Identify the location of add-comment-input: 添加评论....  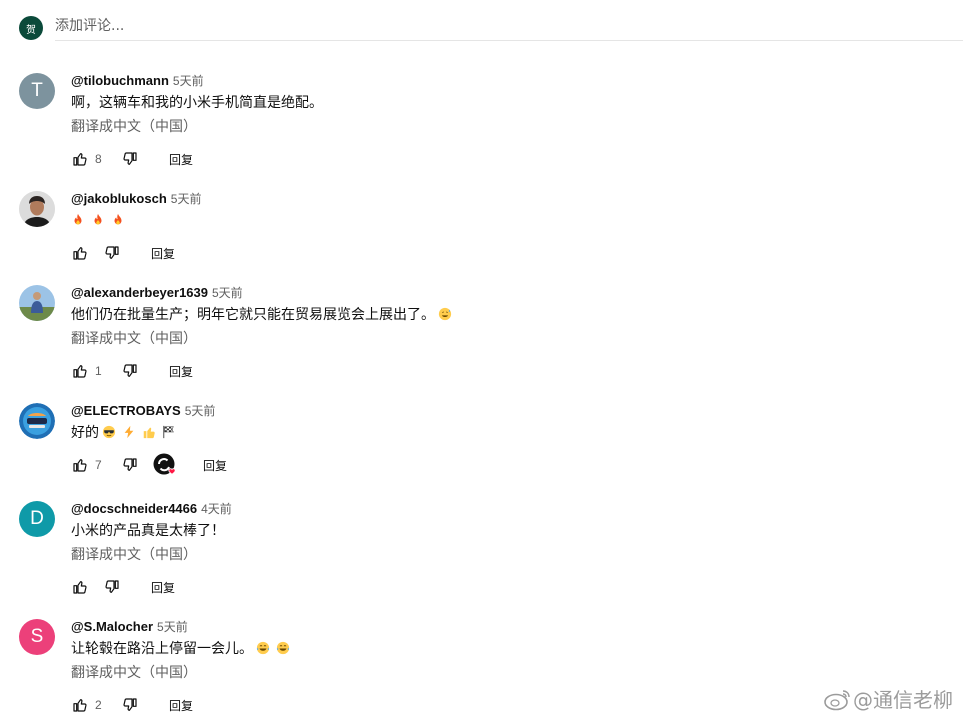
(509, 27).